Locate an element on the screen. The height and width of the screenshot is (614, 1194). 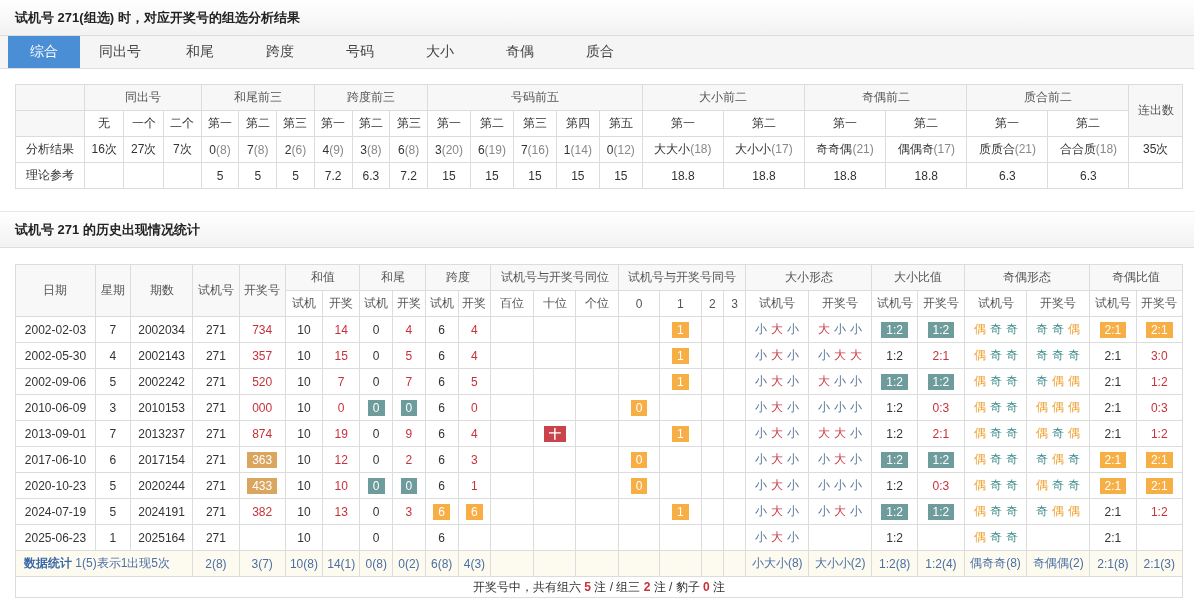
table-cell: 271 is located at coordinates (216, 459).